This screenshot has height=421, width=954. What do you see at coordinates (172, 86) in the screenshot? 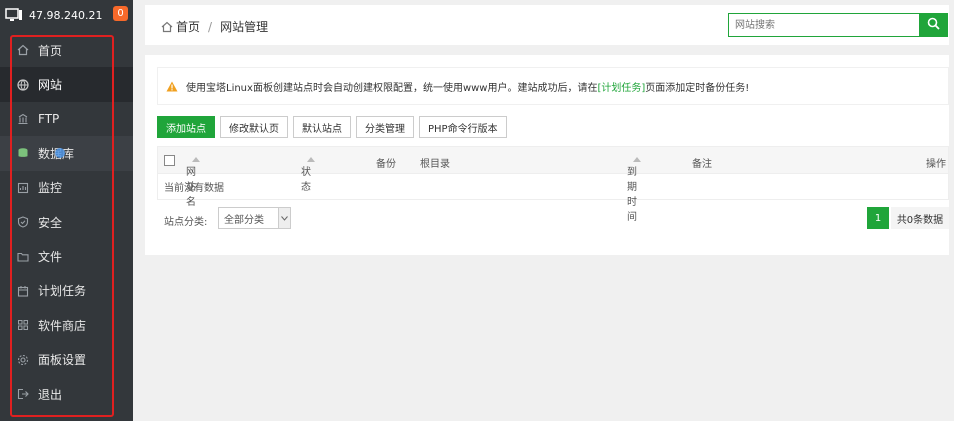
I see `warning-icon` at bounding box center [172, 86].